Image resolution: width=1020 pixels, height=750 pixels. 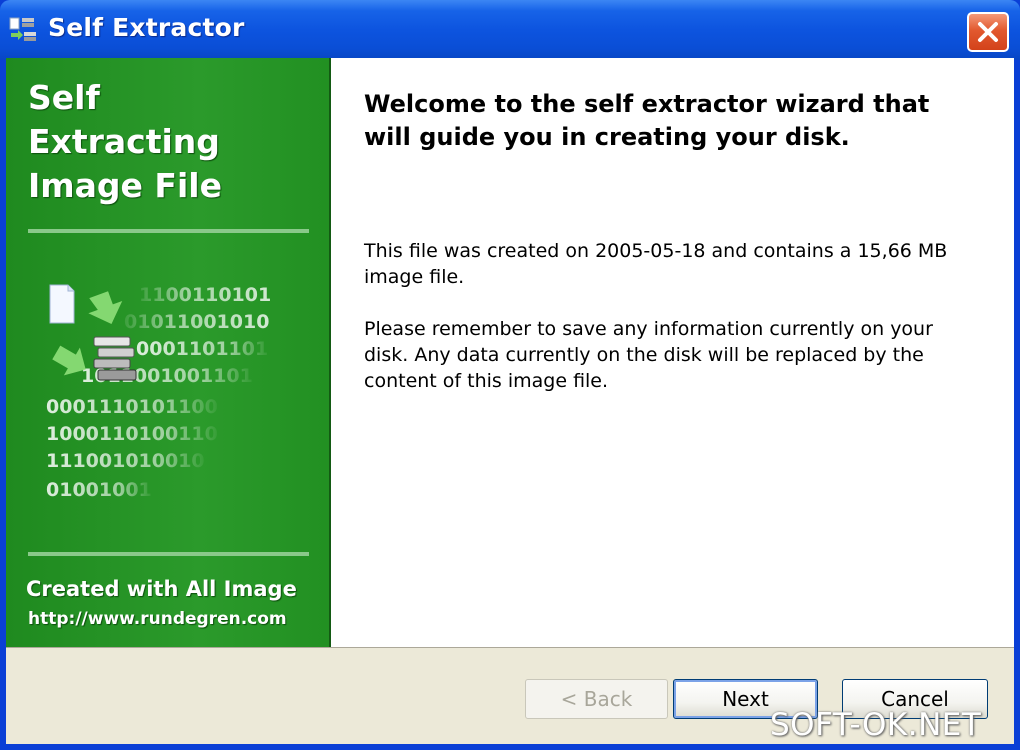 What do you see at coordinates (876, 725) in the screenshot?
I see `watermark: SOFT-OK.NET` at bounding box center [876, 725].